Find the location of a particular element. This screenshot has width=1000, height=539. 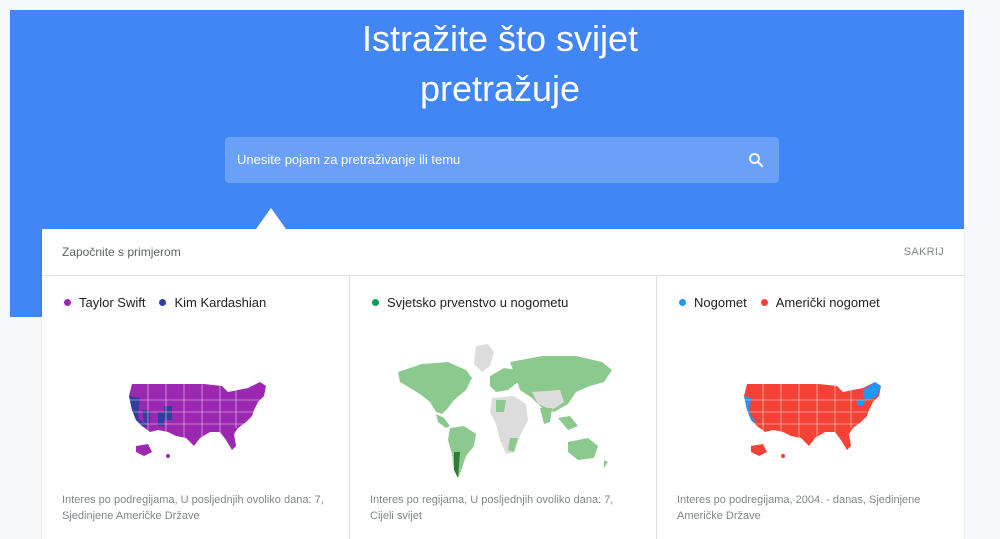

legend: Svjetsko prvenstvo u nogometu is located at coordinates (477, 302).